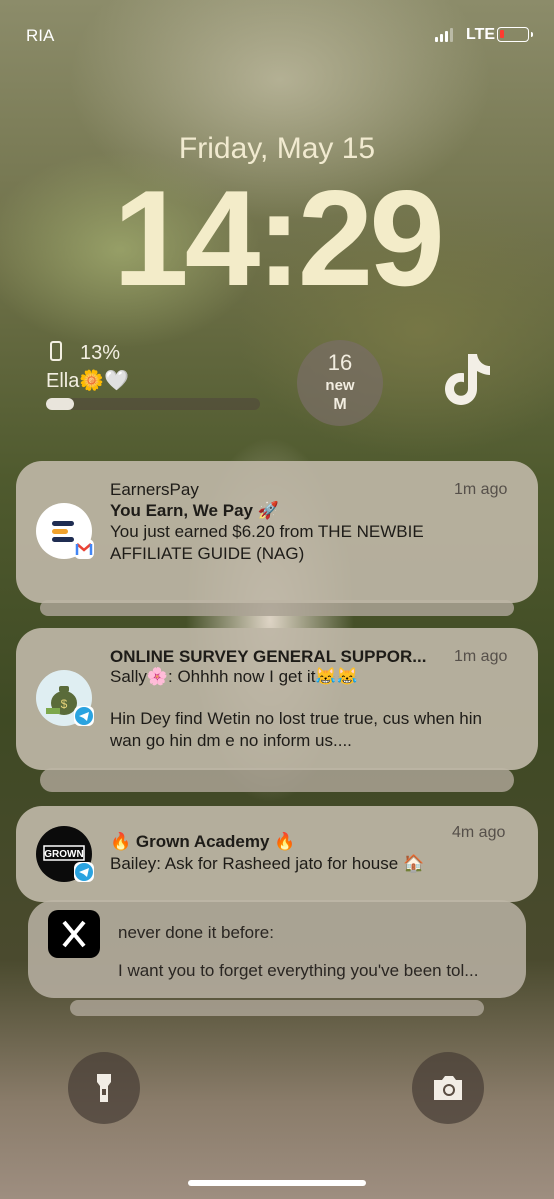 Image resolution: width=554 pixels, height=1199 pixels. I want to click on camera-button, so click(448, 1088).